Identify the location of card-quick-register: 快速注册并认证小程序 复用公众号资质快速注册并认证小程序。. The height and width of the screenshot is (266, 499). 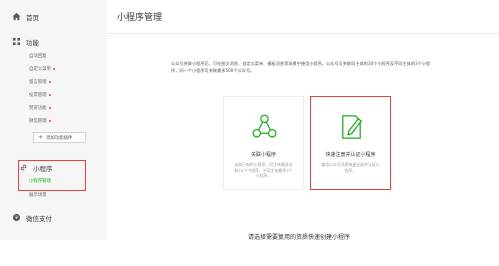
(350, 143).